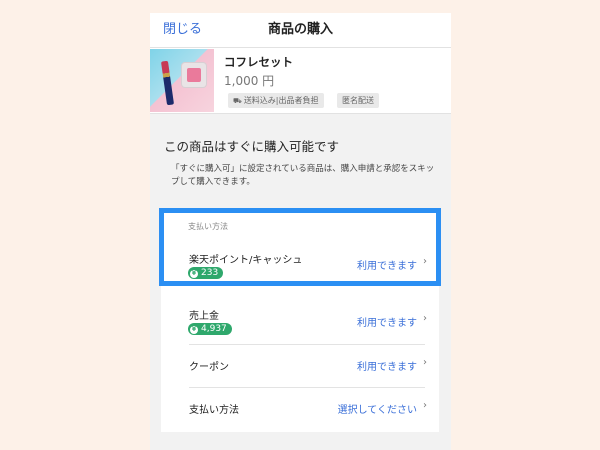  I want to click on payment-row-action: 選択してください, so click(377, 408).